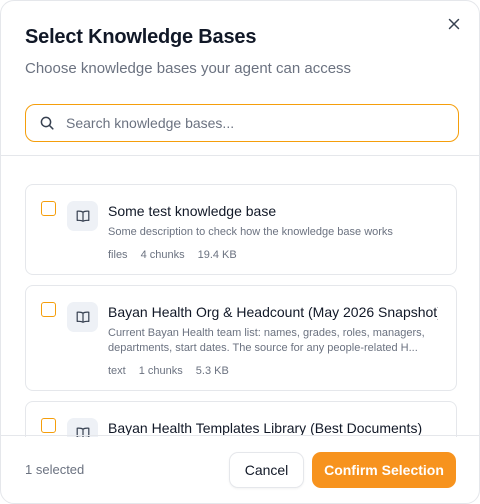 The image size is (480, 504). I want to click on search-input, so click(262, 123).